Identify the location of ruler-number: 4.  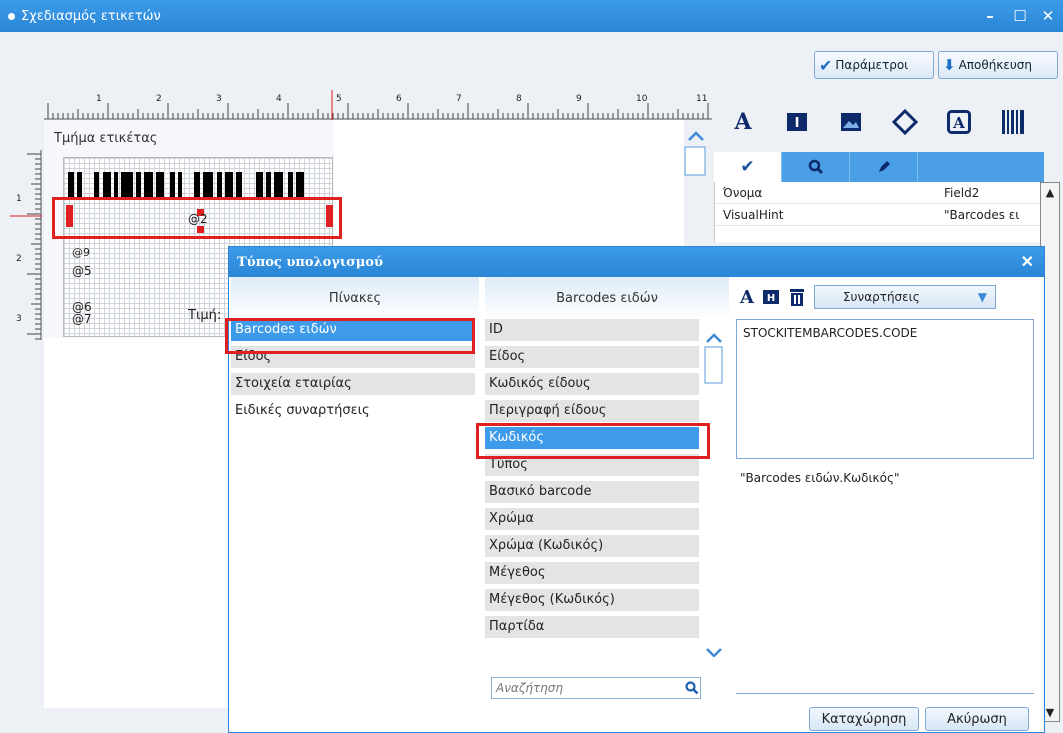
(279, 99).